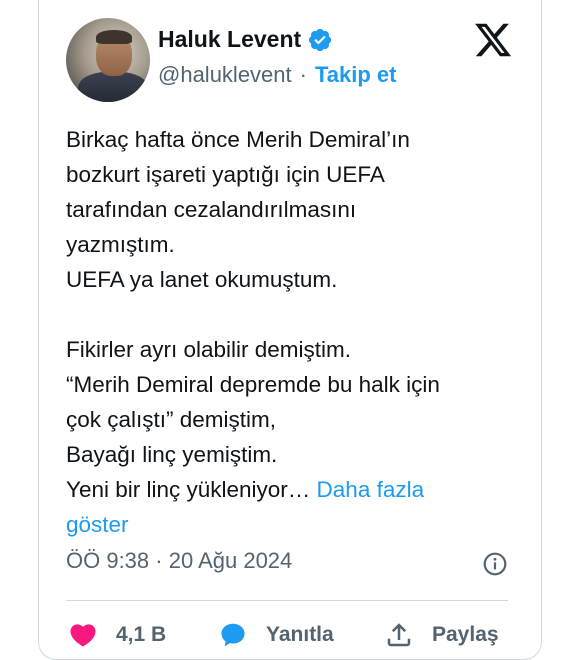  What do you see at coordinates (211, 209) in the screenshot?
I see `tweet-line: tarafından cezalandırılmasını` at bounding box center [211, 209].